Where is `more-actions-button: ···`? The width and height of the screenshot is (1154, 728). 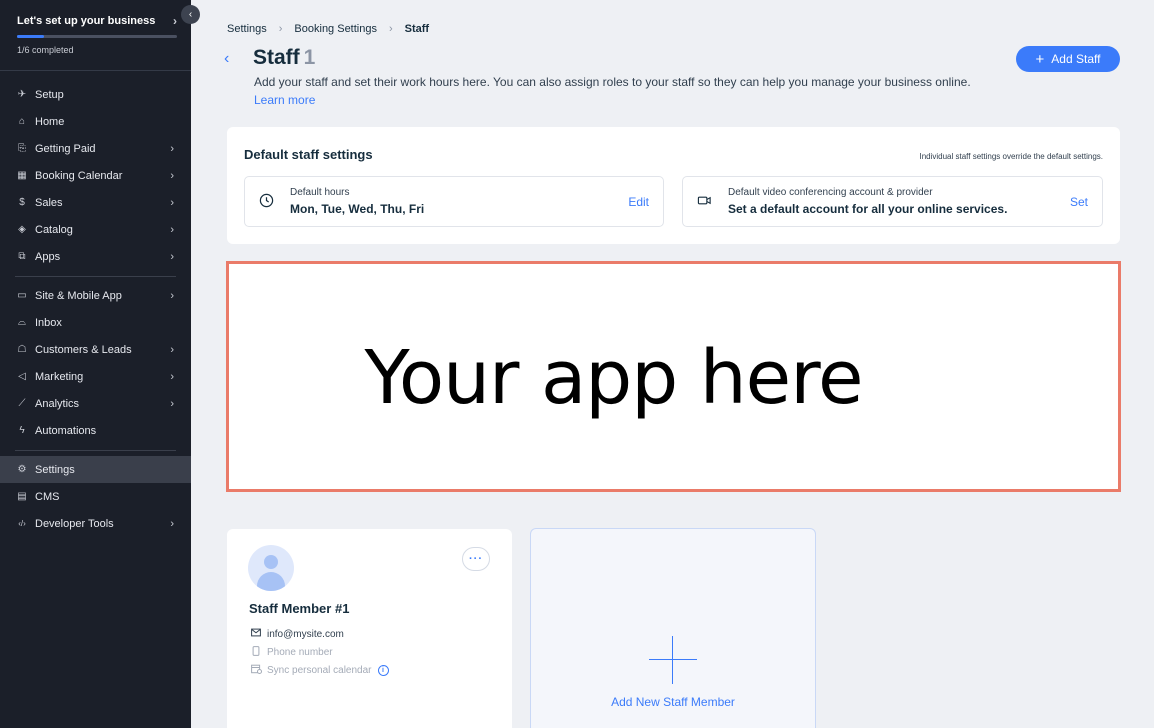 more-actions-button: ··· is located at coordinates (476, 559).